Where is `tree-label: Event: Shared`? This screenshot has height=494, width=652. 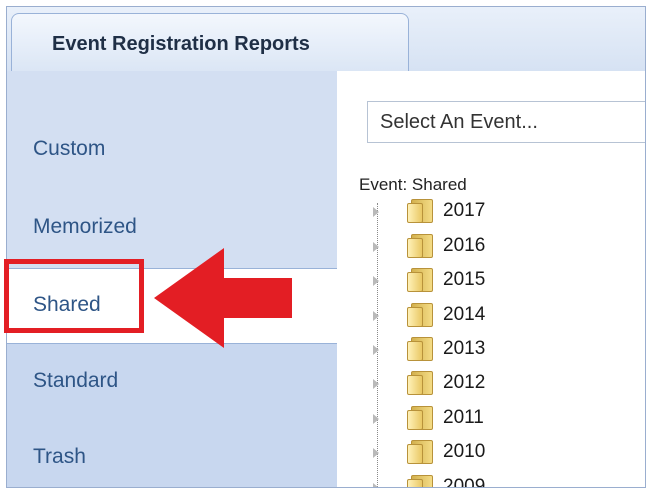
tree-label: Event: Shared is located at coordinates (413, 184).